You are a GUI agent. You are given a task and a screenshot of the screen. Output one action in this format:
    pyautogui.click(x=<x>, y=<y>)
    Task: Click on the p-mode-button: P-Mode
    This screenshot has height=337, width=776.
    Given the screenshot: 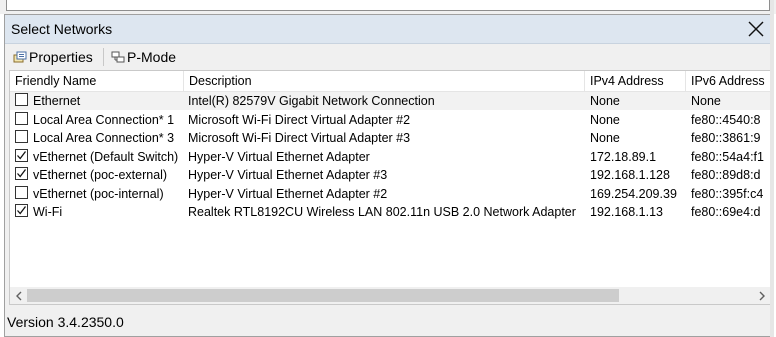 What is the action you would take?
    pyautogui.click(x=143, y=57)
    